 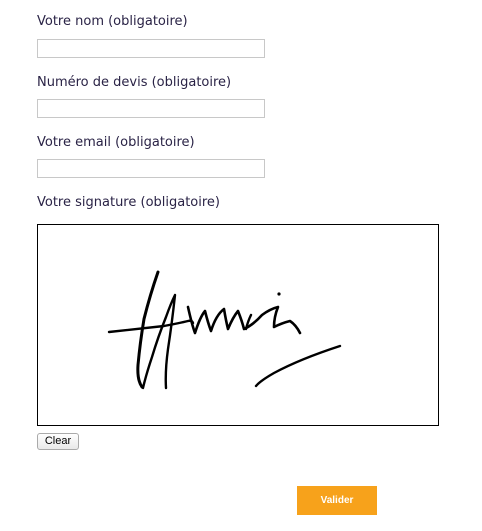 What do you see at coordinates (151, 108) in the screenshot?
I see `quote-number-input` at bounding box center [151, 108].